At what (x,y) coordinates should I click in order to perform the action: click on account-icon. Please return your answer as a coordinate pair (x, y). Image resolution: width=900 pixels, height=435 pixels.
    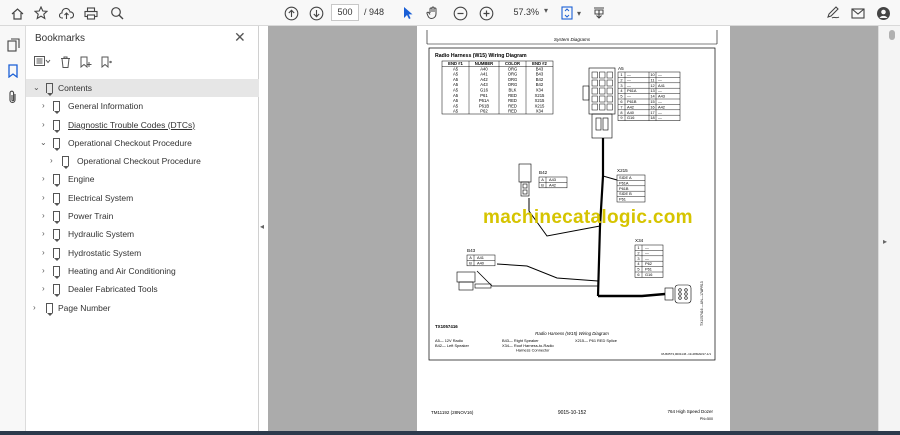
    Looking at the image, I should click on (883, 13).